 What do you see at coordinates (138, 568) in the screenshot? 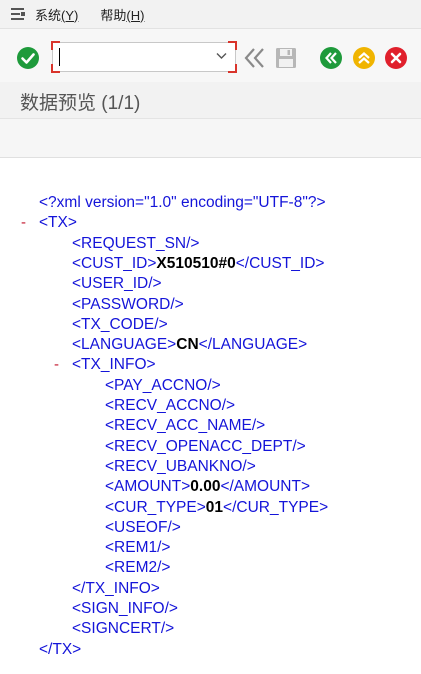
I see `xml-line: <REM2/>` at bounding box center [138, 568].